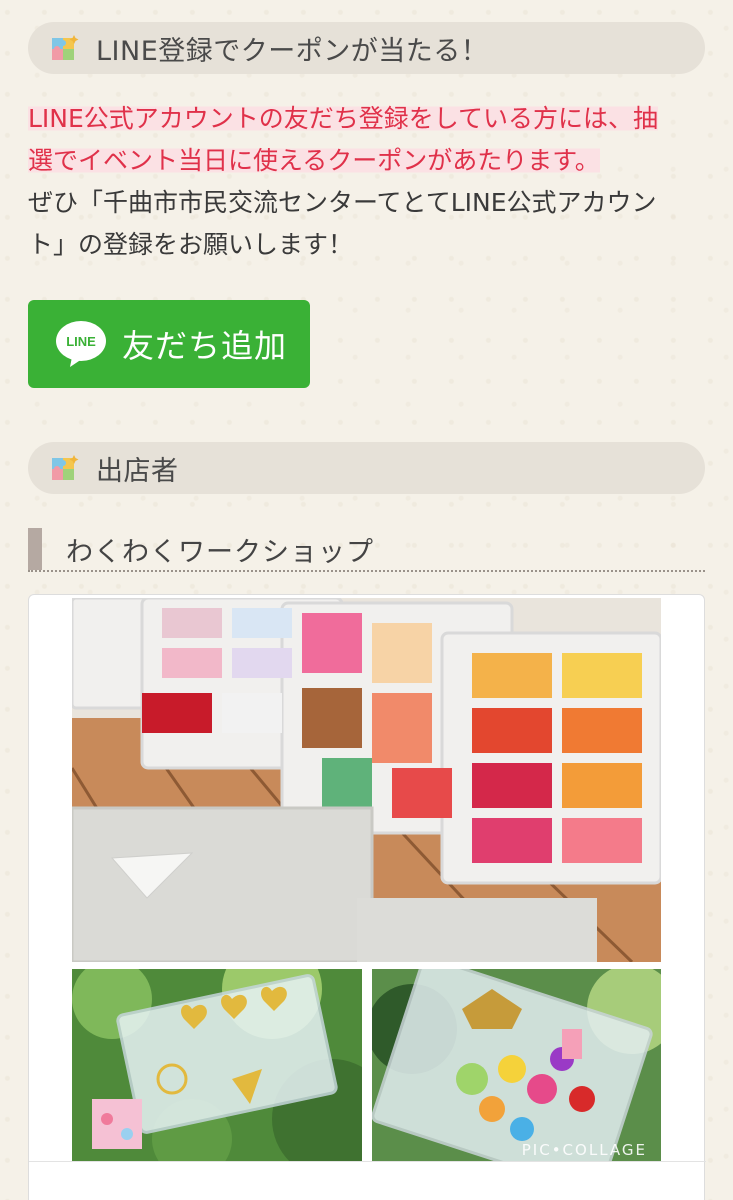  Describe the element at coordinates (292, 51) in the screenshot. I see `coupon-section-title: LINE登録でクーポンが当たる！` at that location.